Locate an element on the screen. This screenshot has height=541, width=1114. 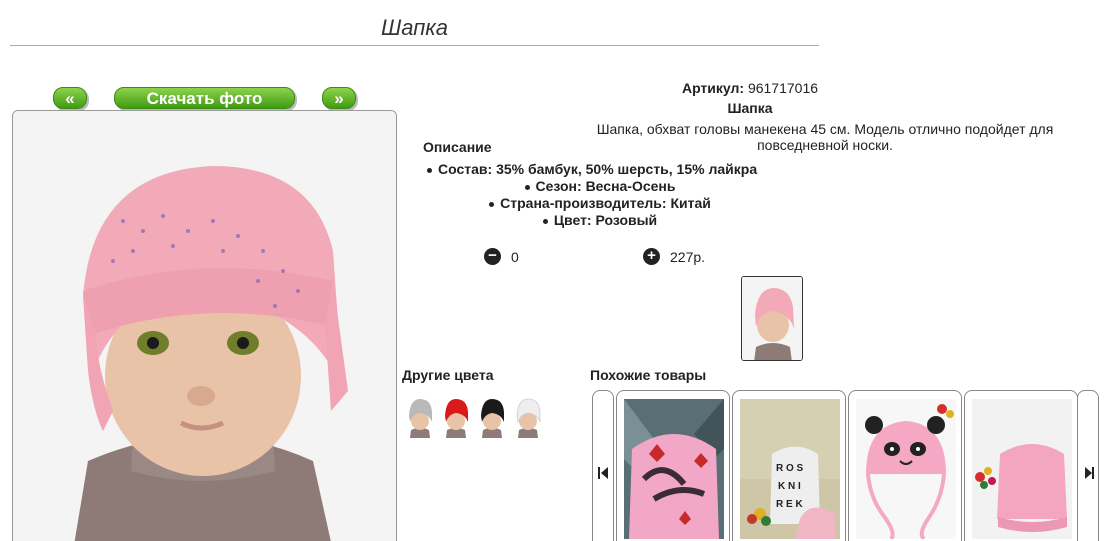
color-option-black is located at coordinates (492, 417).